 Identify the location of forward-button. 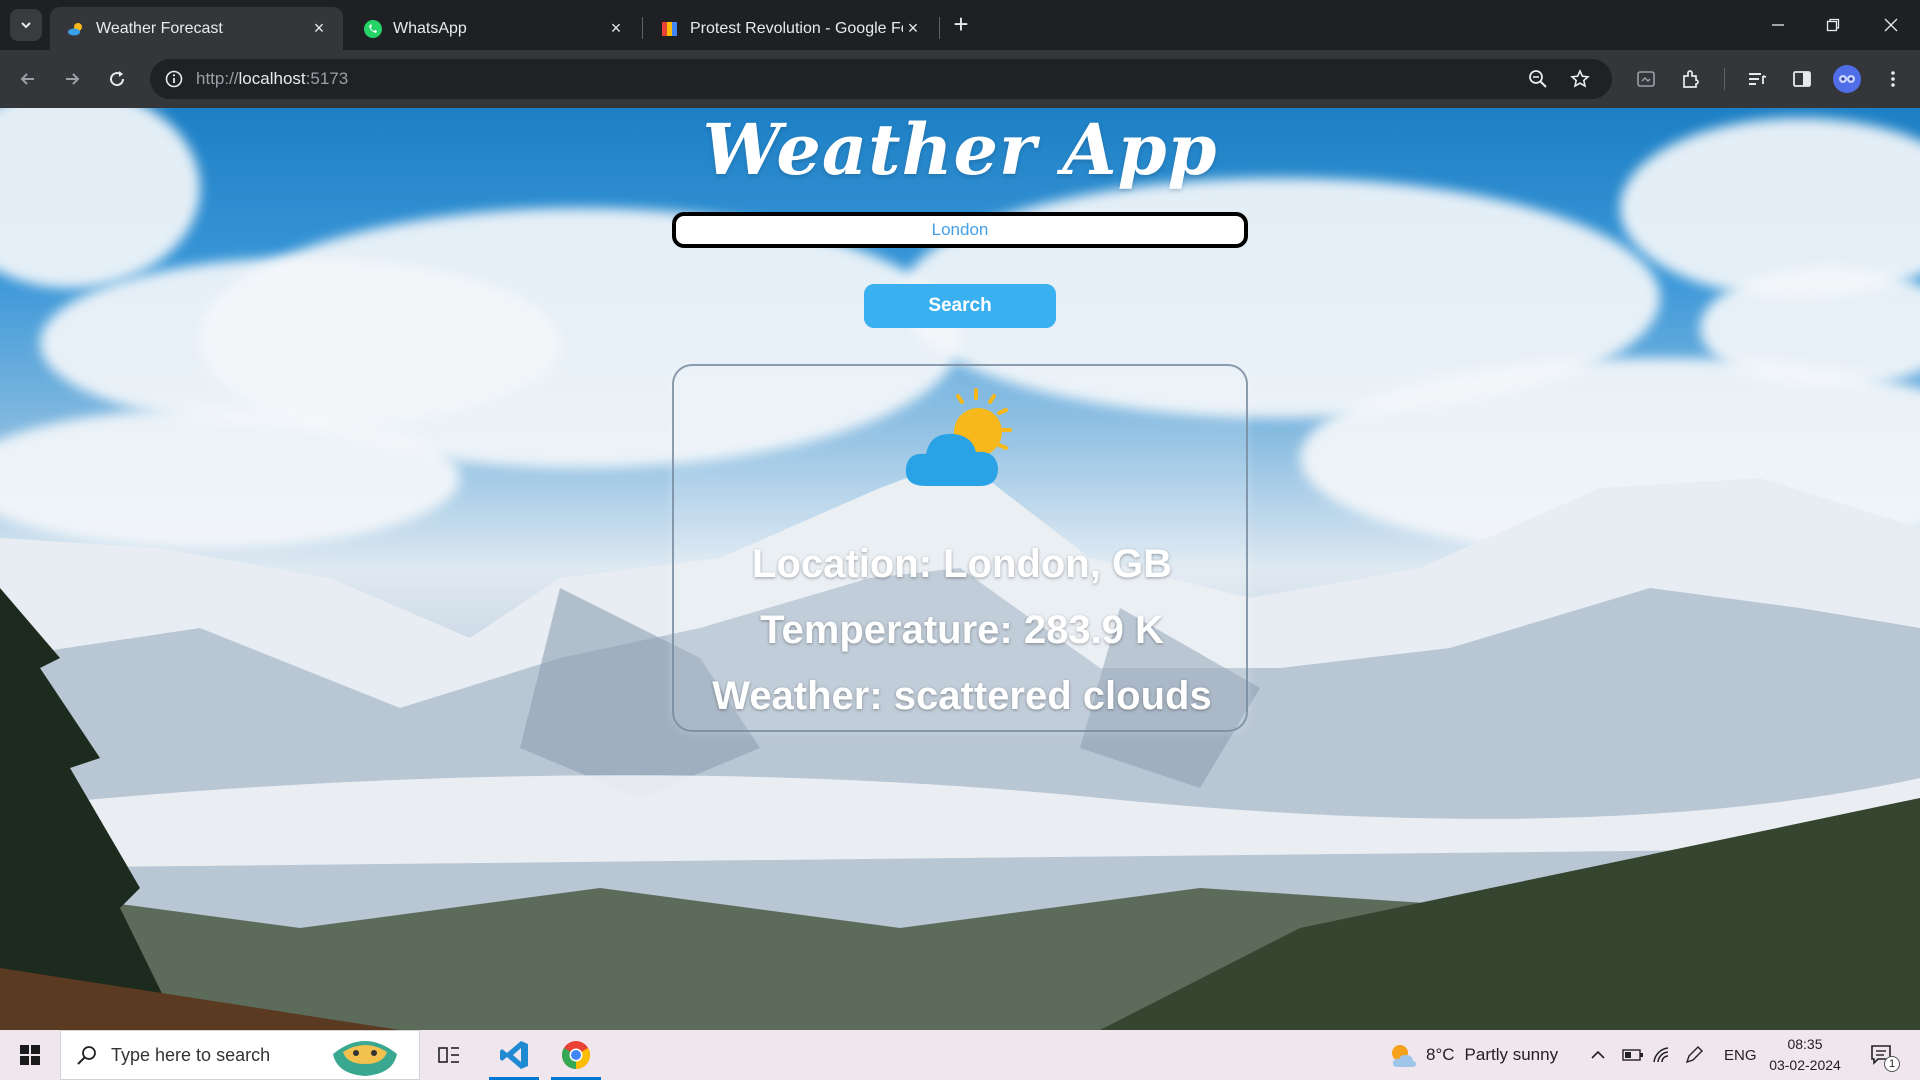
(72, 79).